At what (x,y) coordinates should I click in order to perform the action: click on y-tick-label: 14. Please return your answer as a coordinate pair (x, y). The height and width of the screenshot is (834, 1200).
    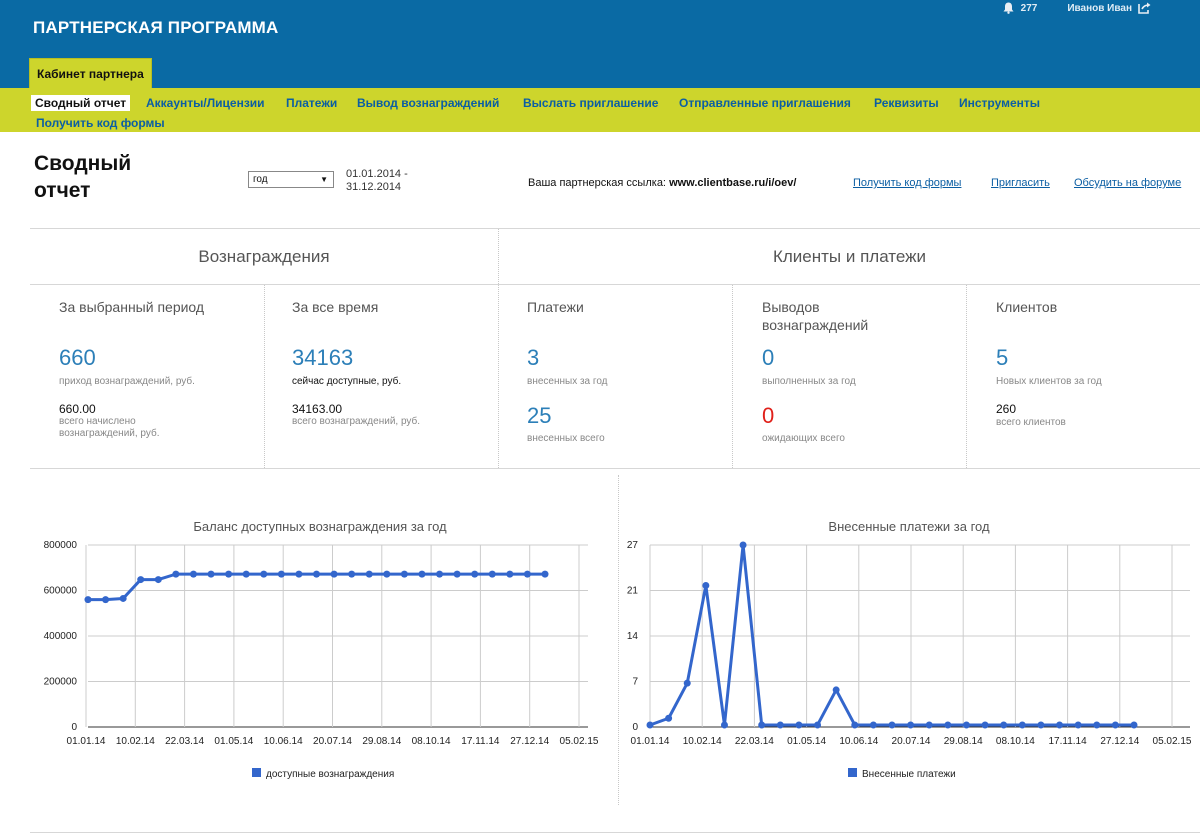
    Looking at the image, I should click on (633, 636).